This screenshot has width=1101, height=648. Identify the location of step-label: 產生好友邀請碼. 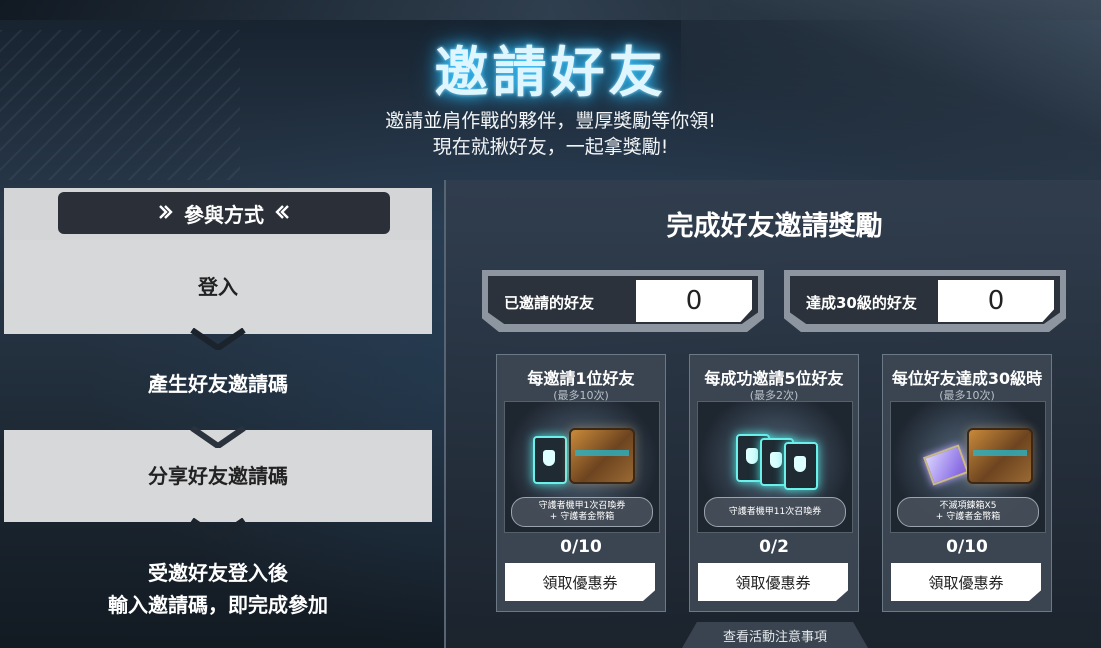
(218, 384).